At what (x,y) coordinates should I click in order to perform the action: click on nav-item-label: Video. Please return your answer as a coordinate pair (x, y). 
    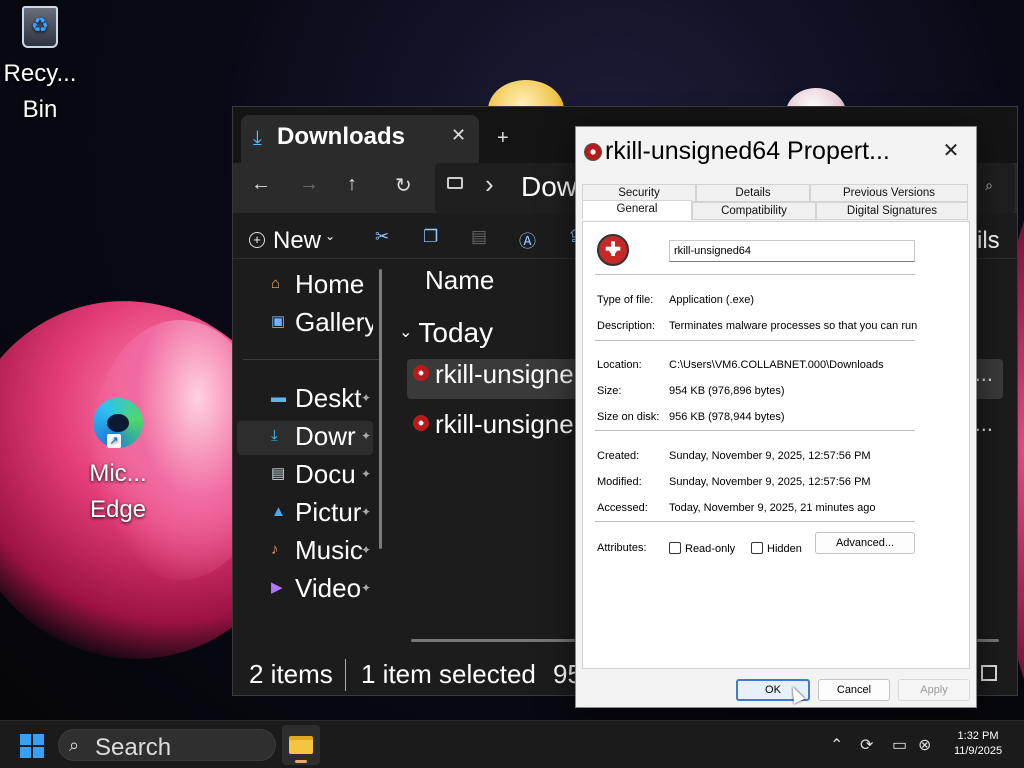
    Looking at the image, I should click on (328, 588).